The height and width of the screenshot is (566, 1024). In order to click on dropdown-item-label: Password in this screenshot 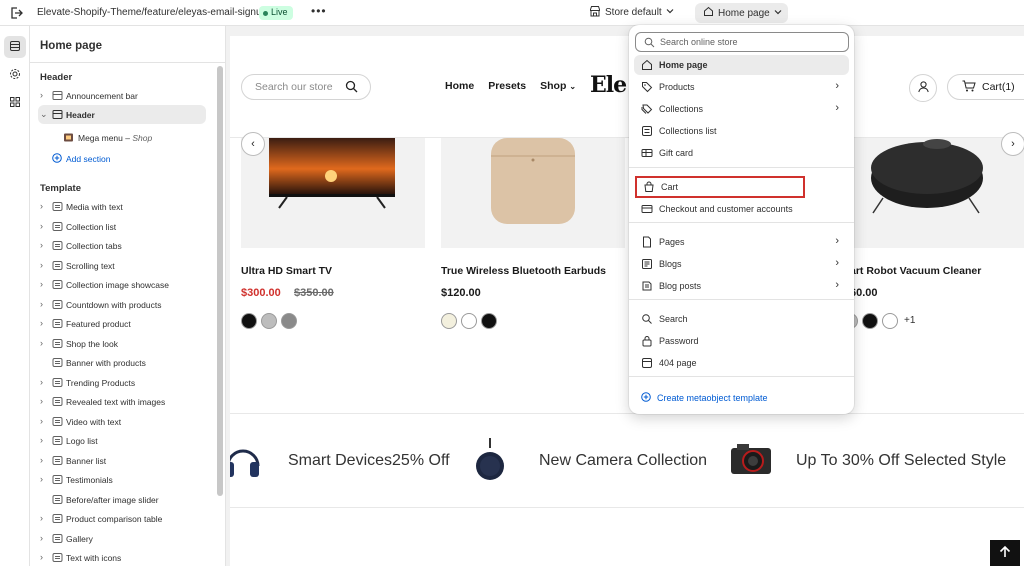, I will do `click(679, 341)`.